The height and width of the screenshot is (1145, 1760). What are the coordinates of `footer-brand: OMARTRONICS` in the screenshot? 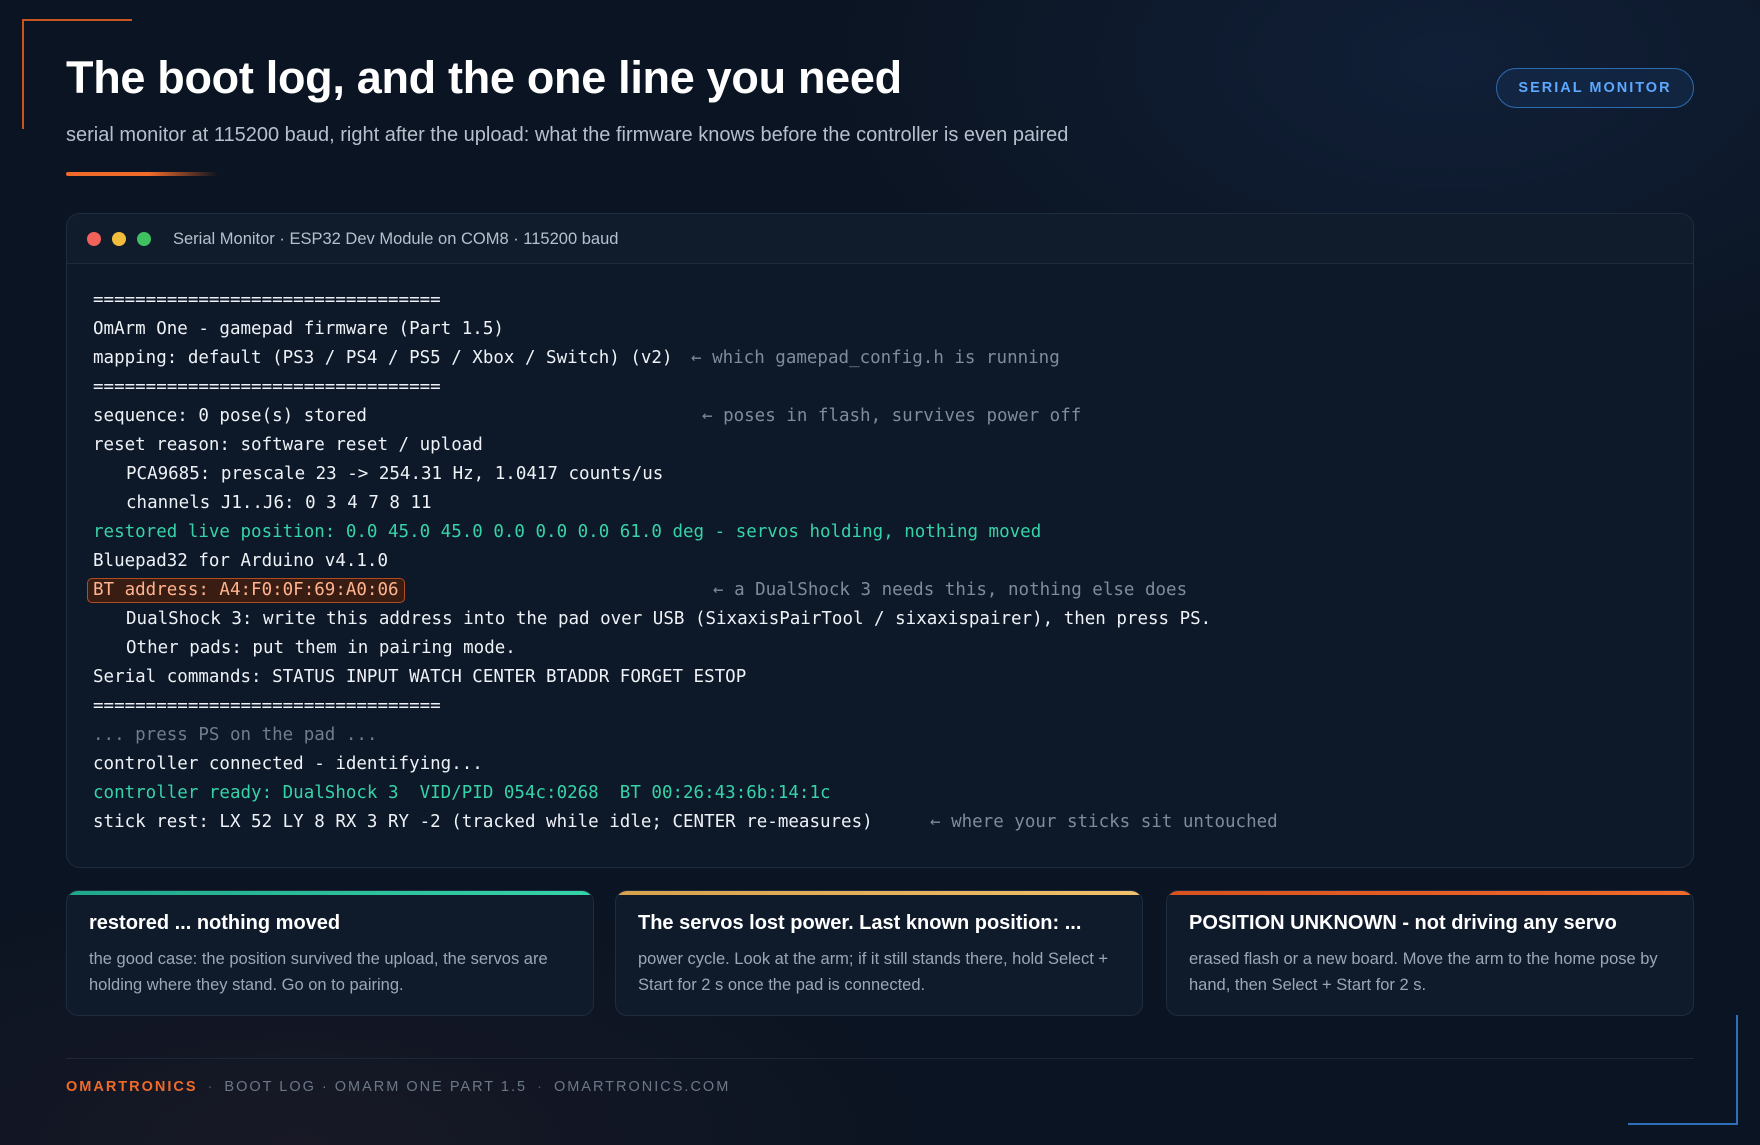 It's located at (132, 1087).